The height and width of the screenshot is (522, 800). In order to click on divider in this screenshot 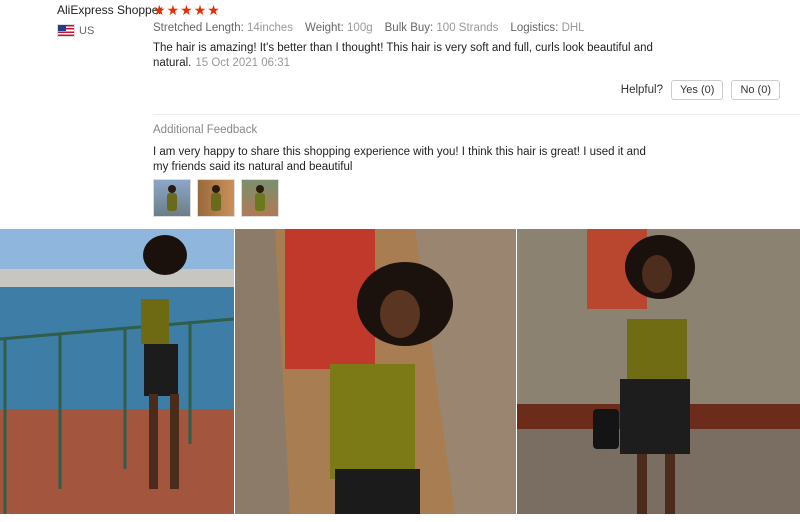, I will do `click(476, 114)`.